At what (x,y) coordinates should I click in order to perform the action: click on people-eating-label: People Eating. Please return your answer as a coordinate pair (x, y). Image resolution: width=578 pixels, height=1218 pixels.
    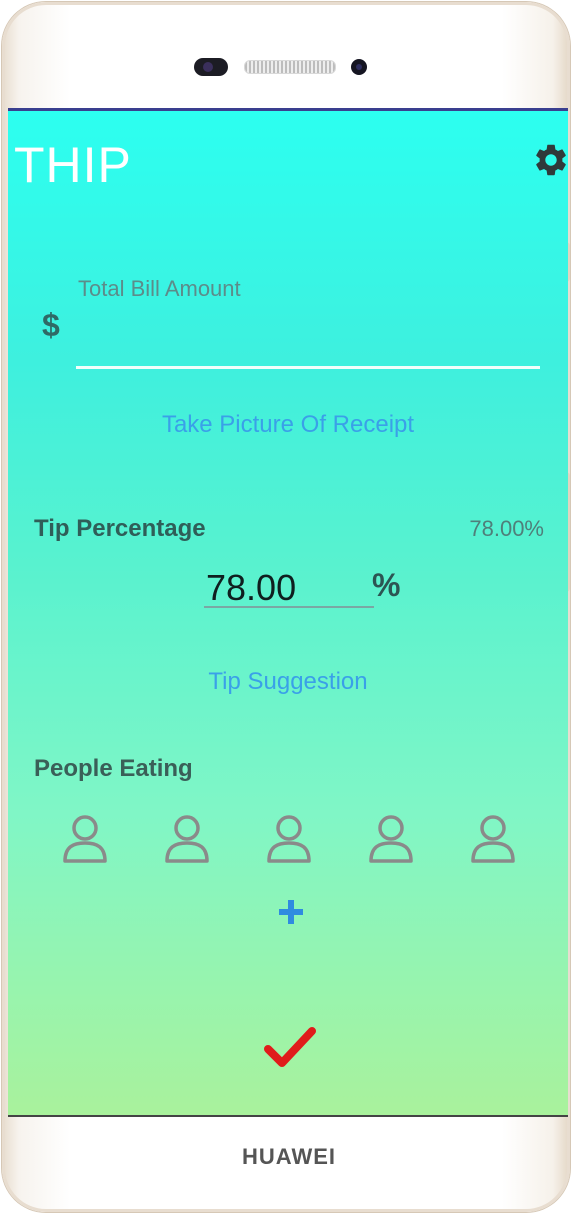
    Looking at the image, I should click on (113, 768).